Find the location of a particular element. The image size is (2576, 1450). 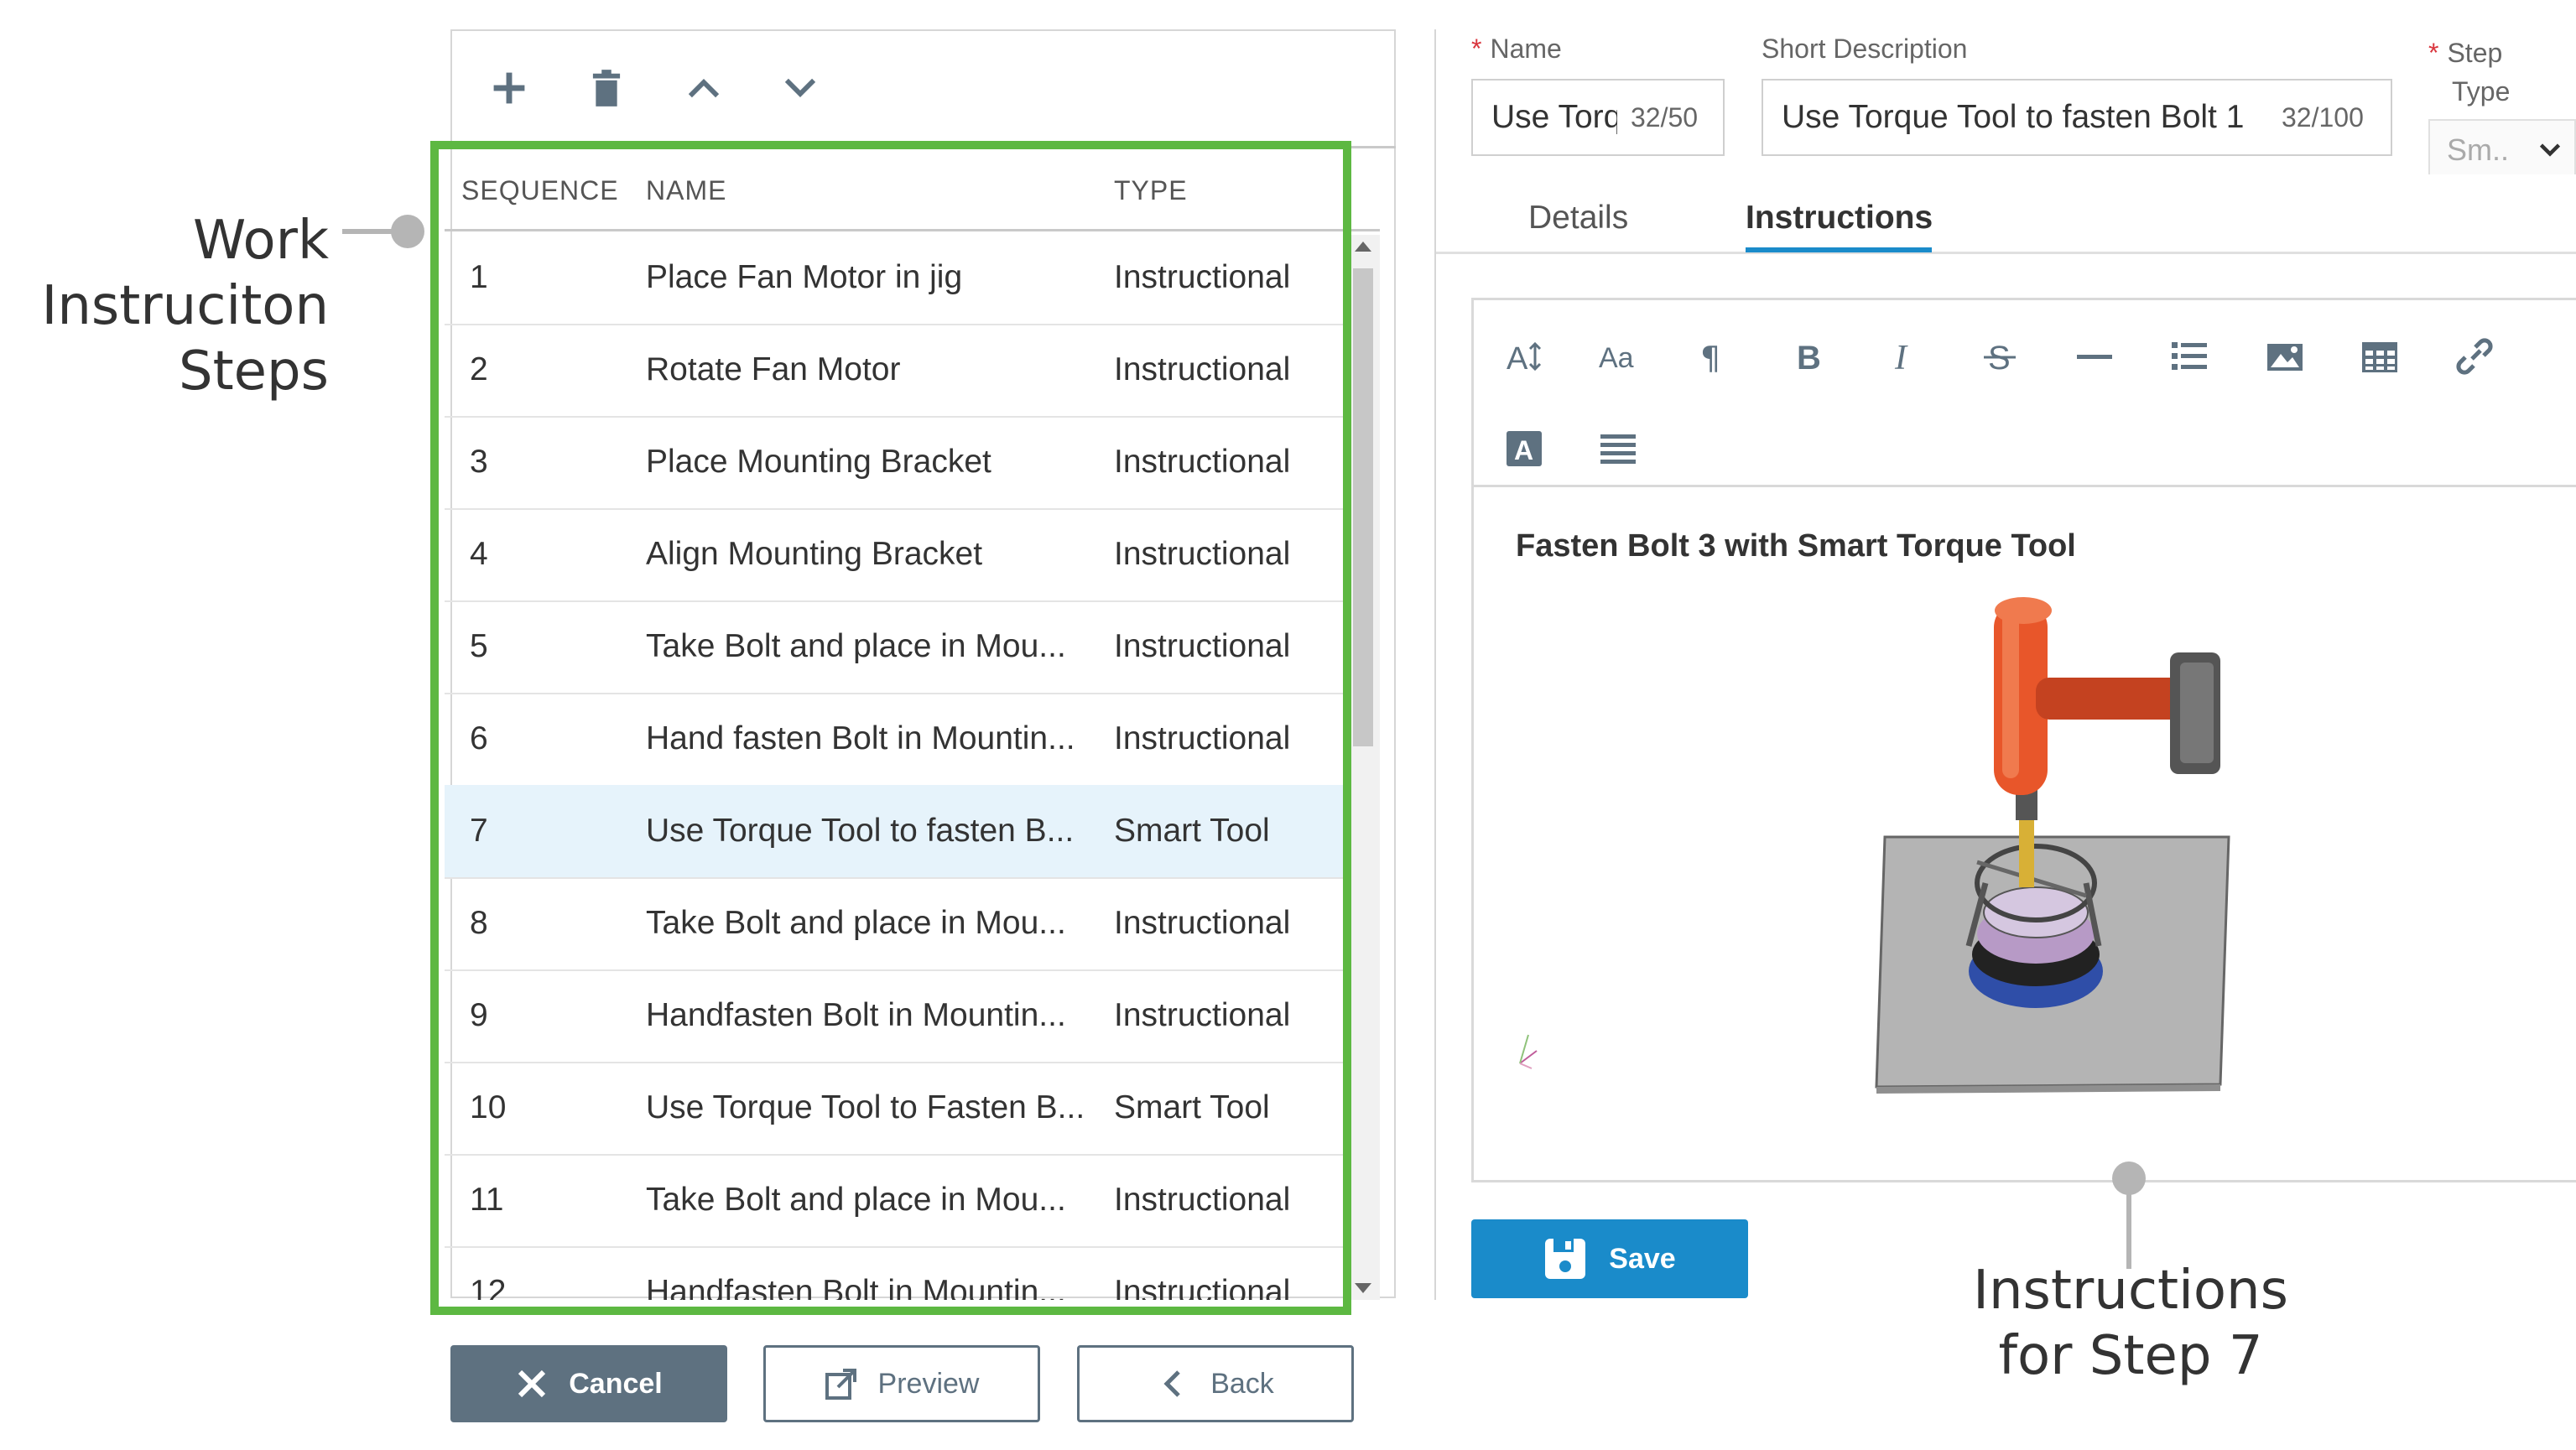

strikethrough-icon: S is located at coordinates (2000, 358).